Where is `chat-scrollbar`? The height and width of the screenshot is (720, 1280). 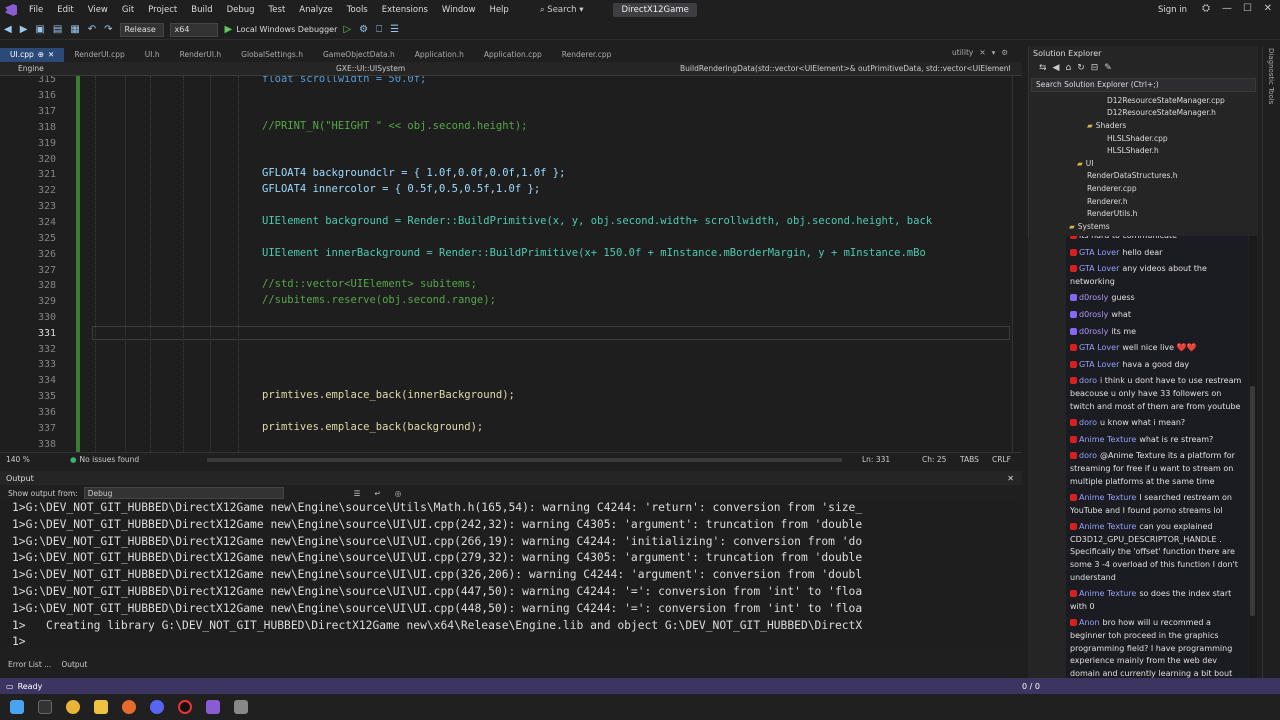
chat-scrollbar is located at coordinates (1253, 457).